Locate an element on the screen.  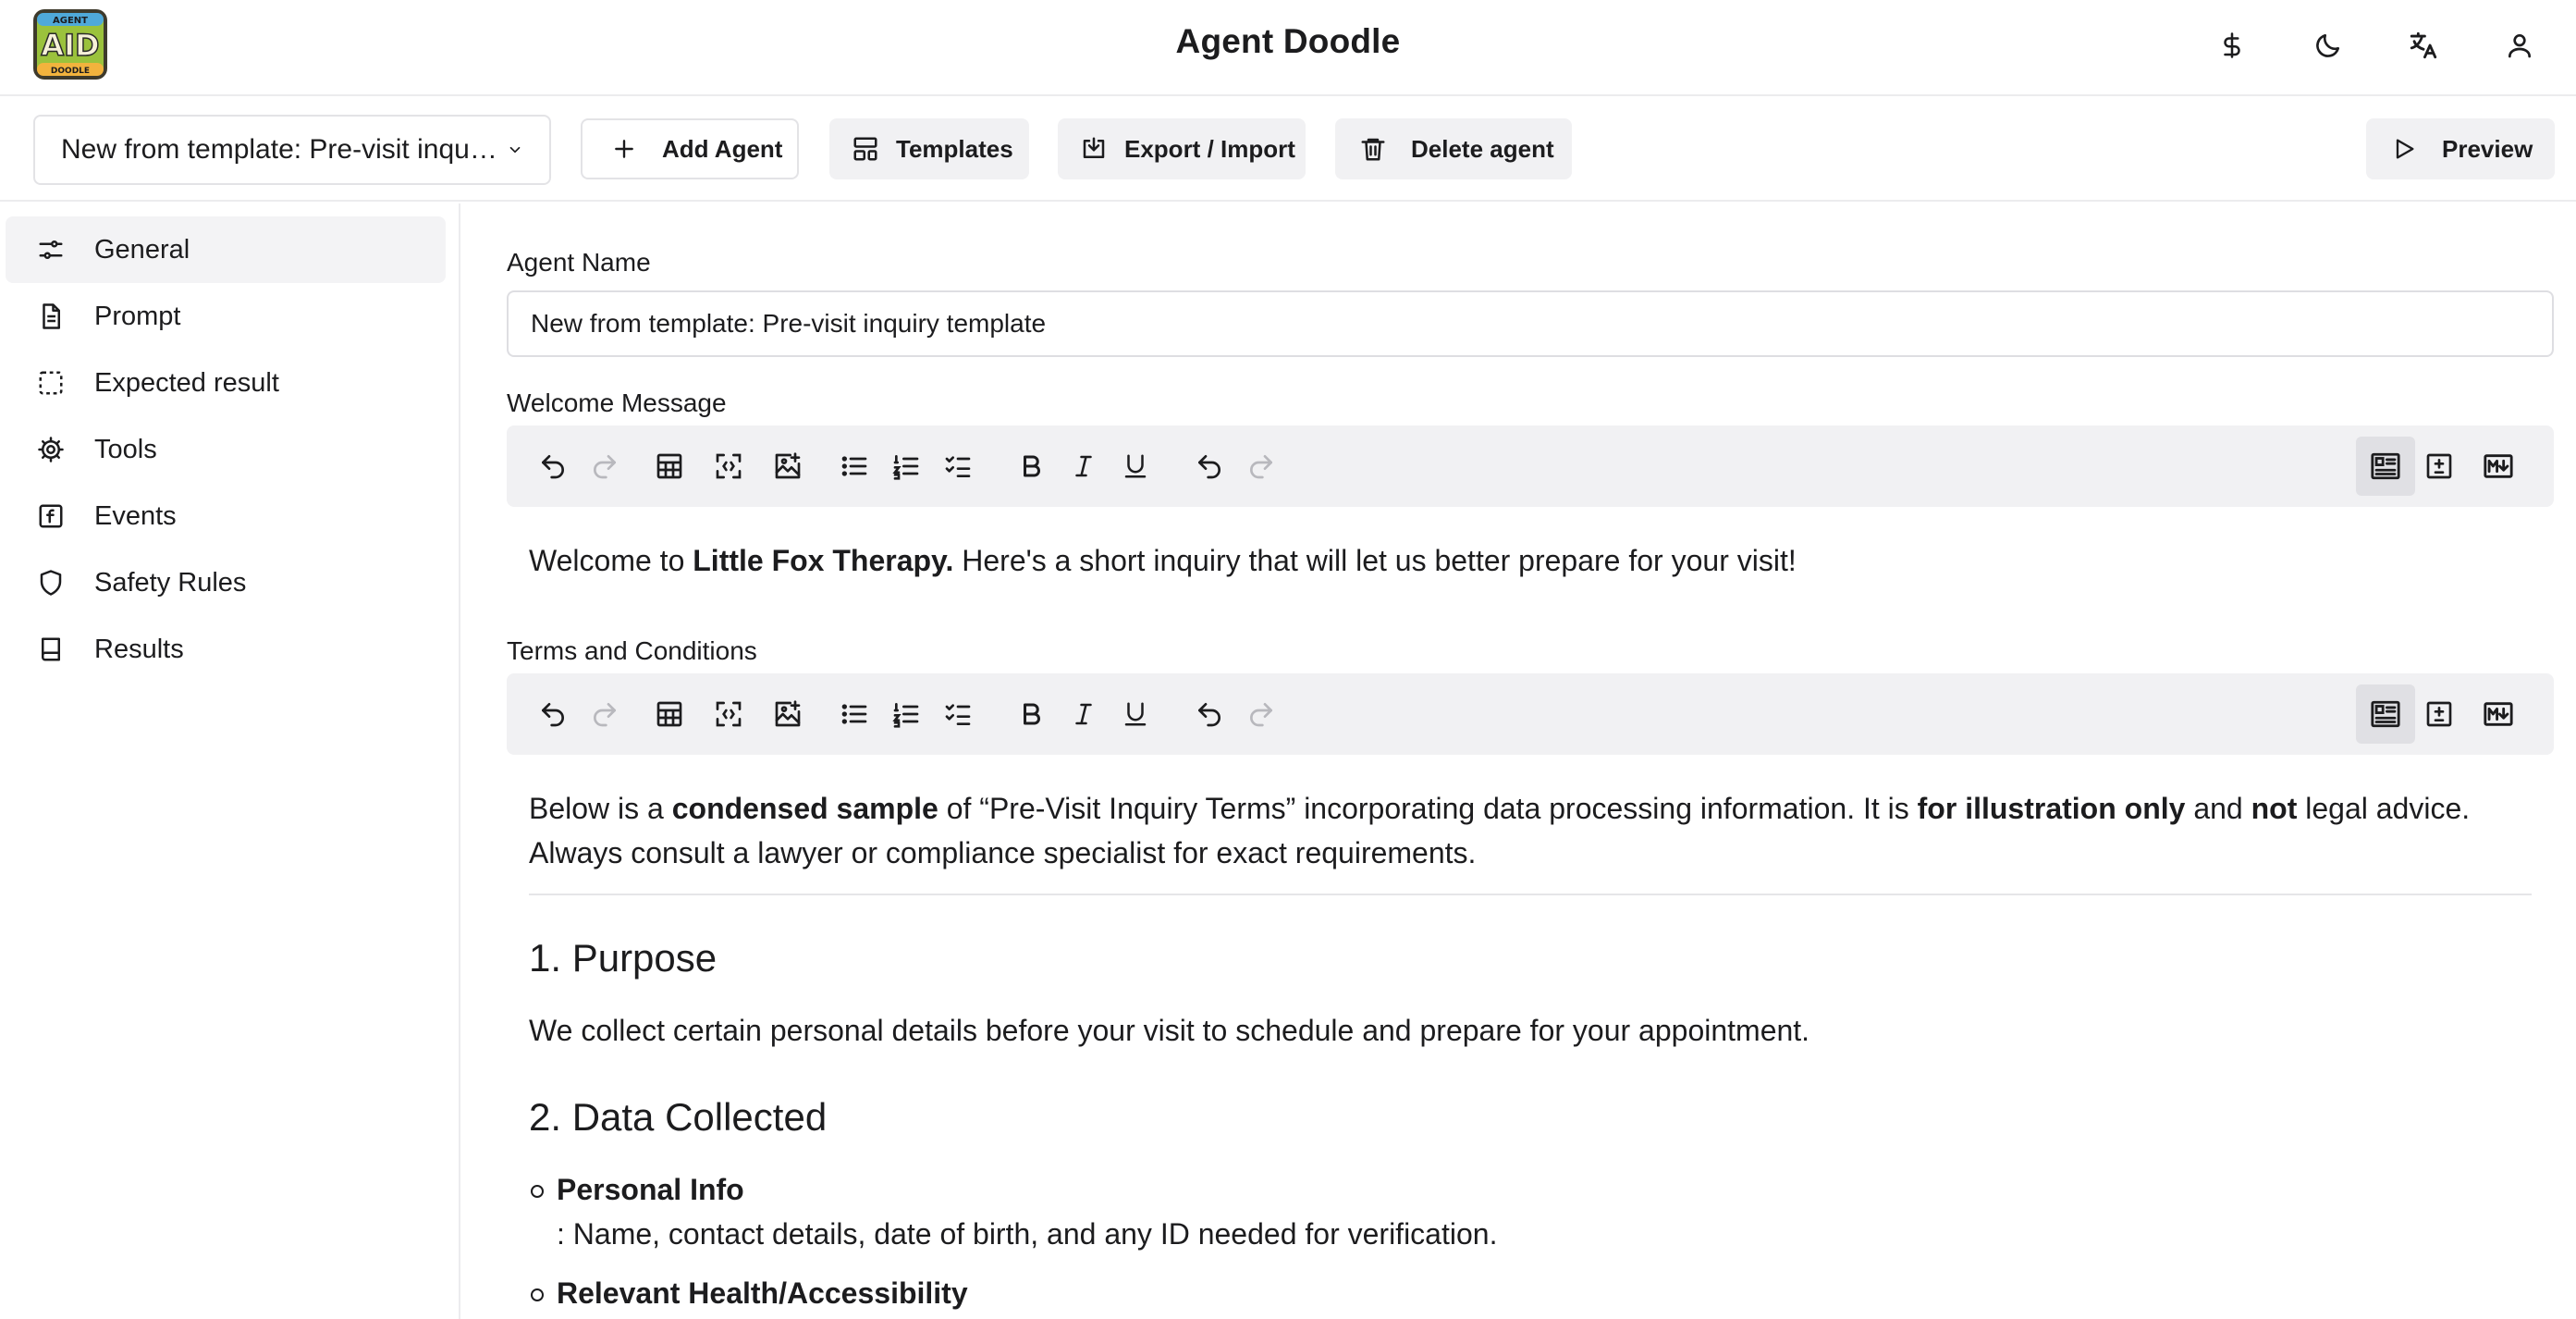
trash-icon is located at coordinates (1373, 149).